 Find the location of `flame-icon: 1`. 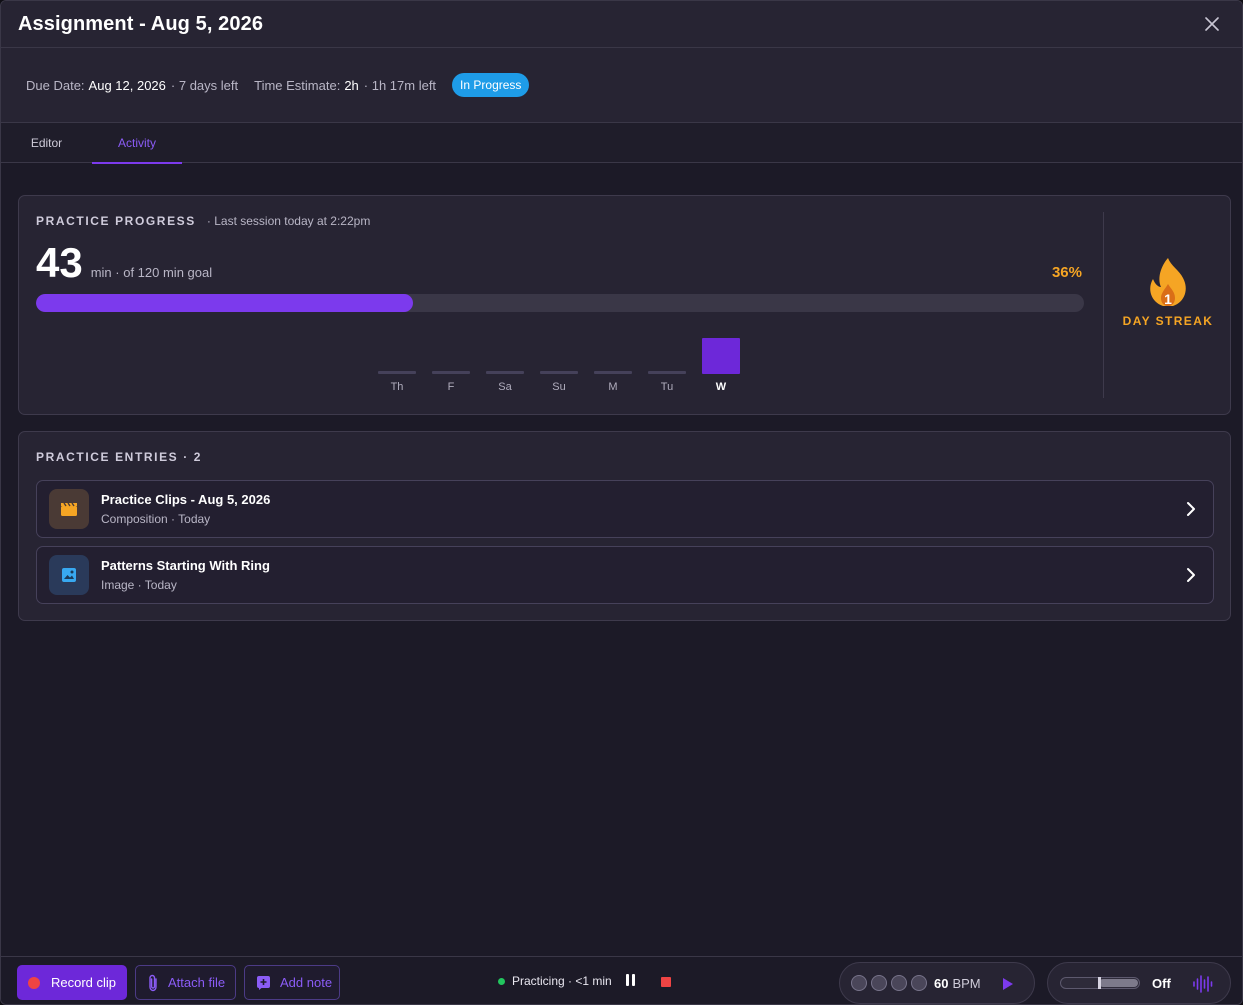

flame-icon: 1 is located at coordinates (1168, 282).